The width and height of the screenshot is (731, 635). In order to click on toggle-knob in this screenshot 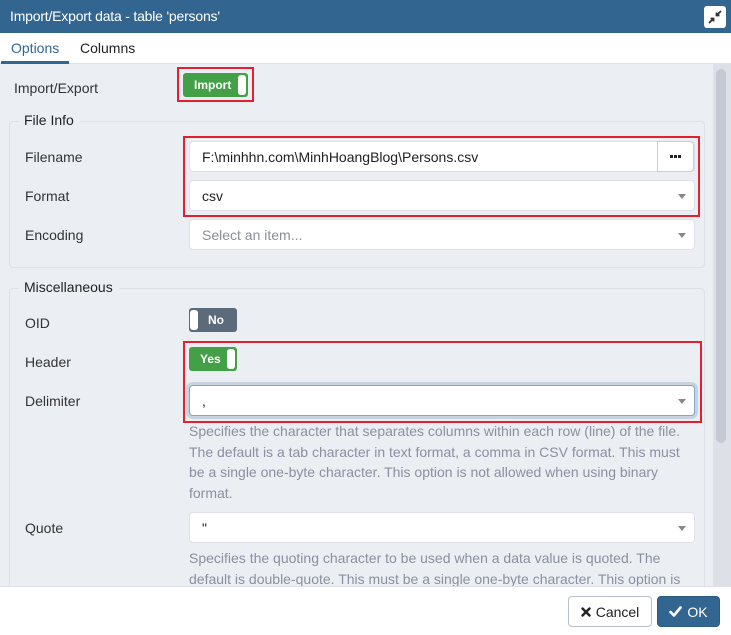, I will do `click(194, 320)`.